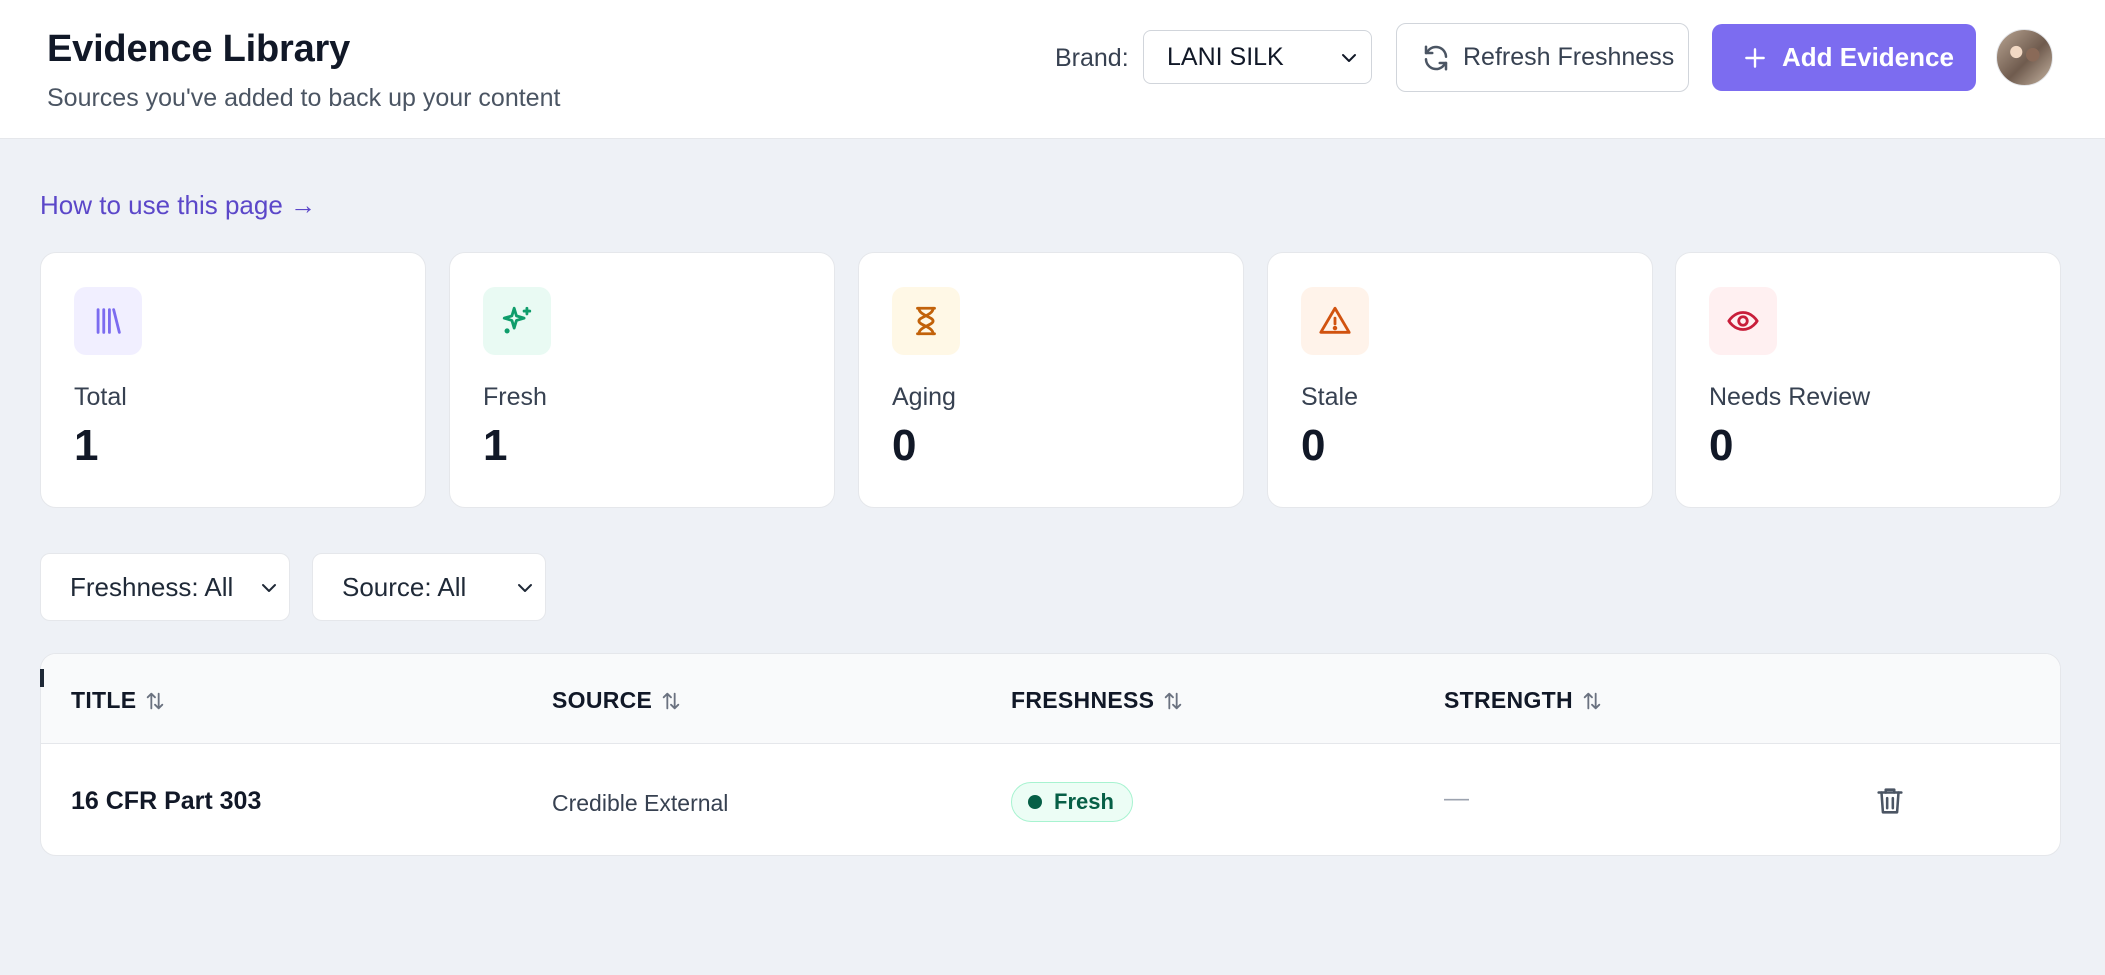 The width and height of the screenshot is (2105, 975). Describe the element at coordinates (1868, 380) in the screenshot. I see `stat-card-needs-review: Needs Review 0` at that location.